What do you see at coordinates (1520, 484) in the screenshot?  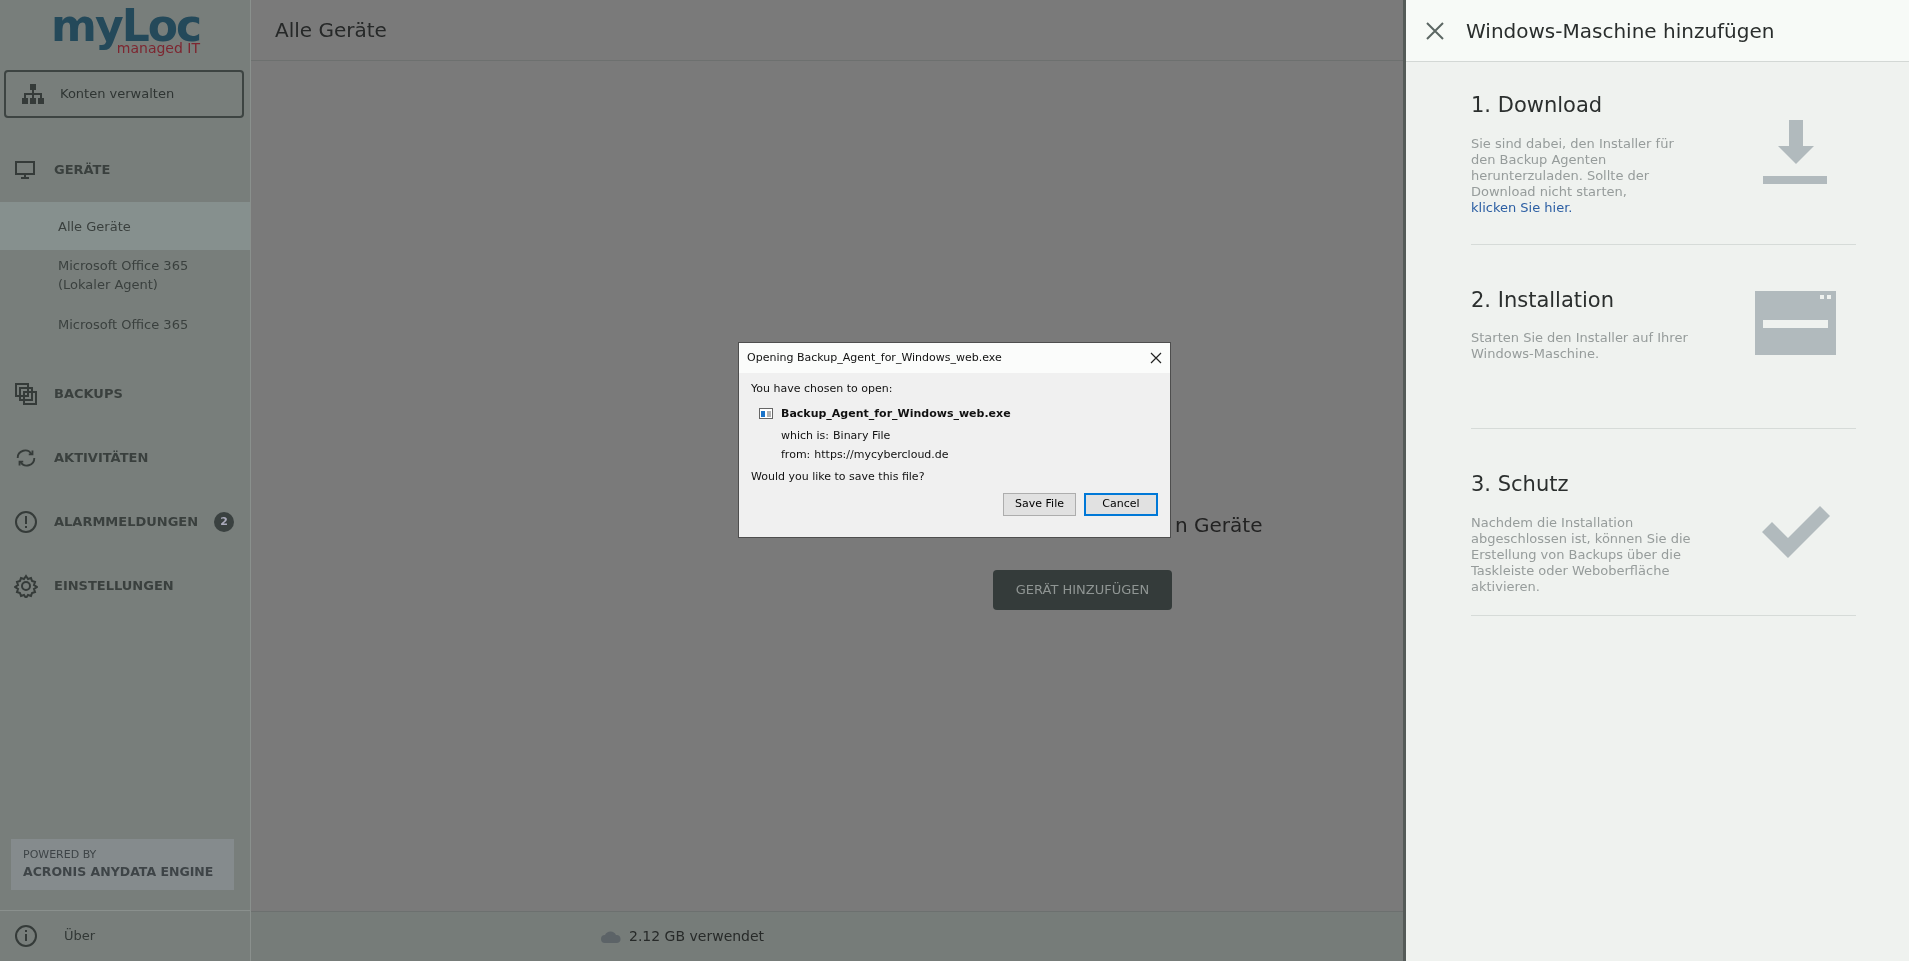 I see `step-title: 3. Schutz` at bounding box center [1520, 484].